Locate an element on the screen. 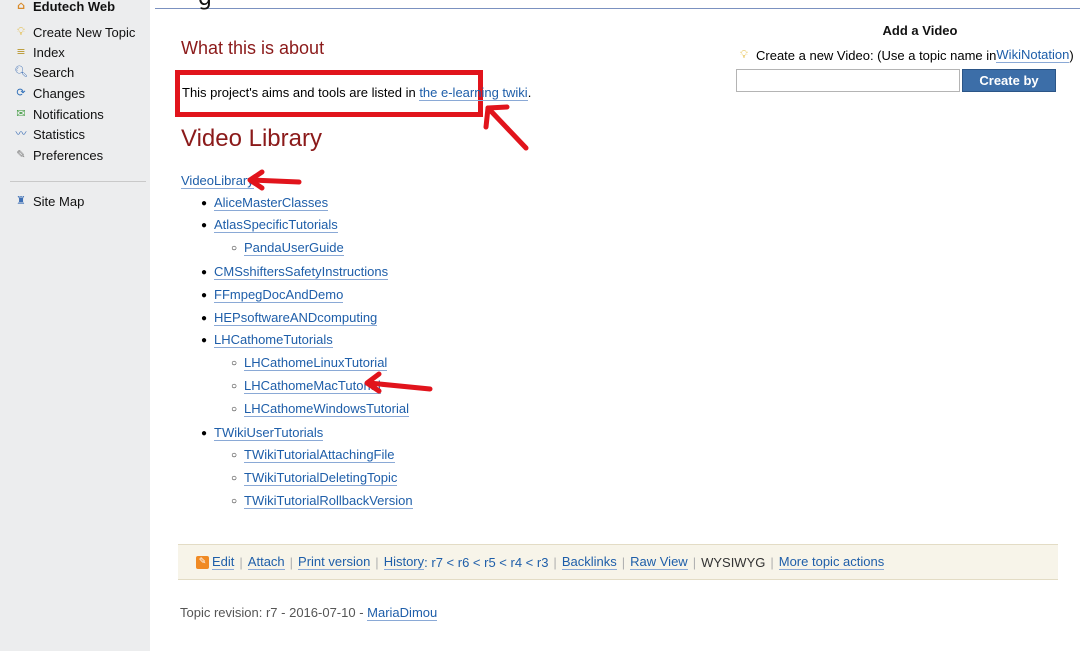 This screenshot has width=1080, height=651. create-by-name-button: Create by Name is located at coordinates (1009, 89).